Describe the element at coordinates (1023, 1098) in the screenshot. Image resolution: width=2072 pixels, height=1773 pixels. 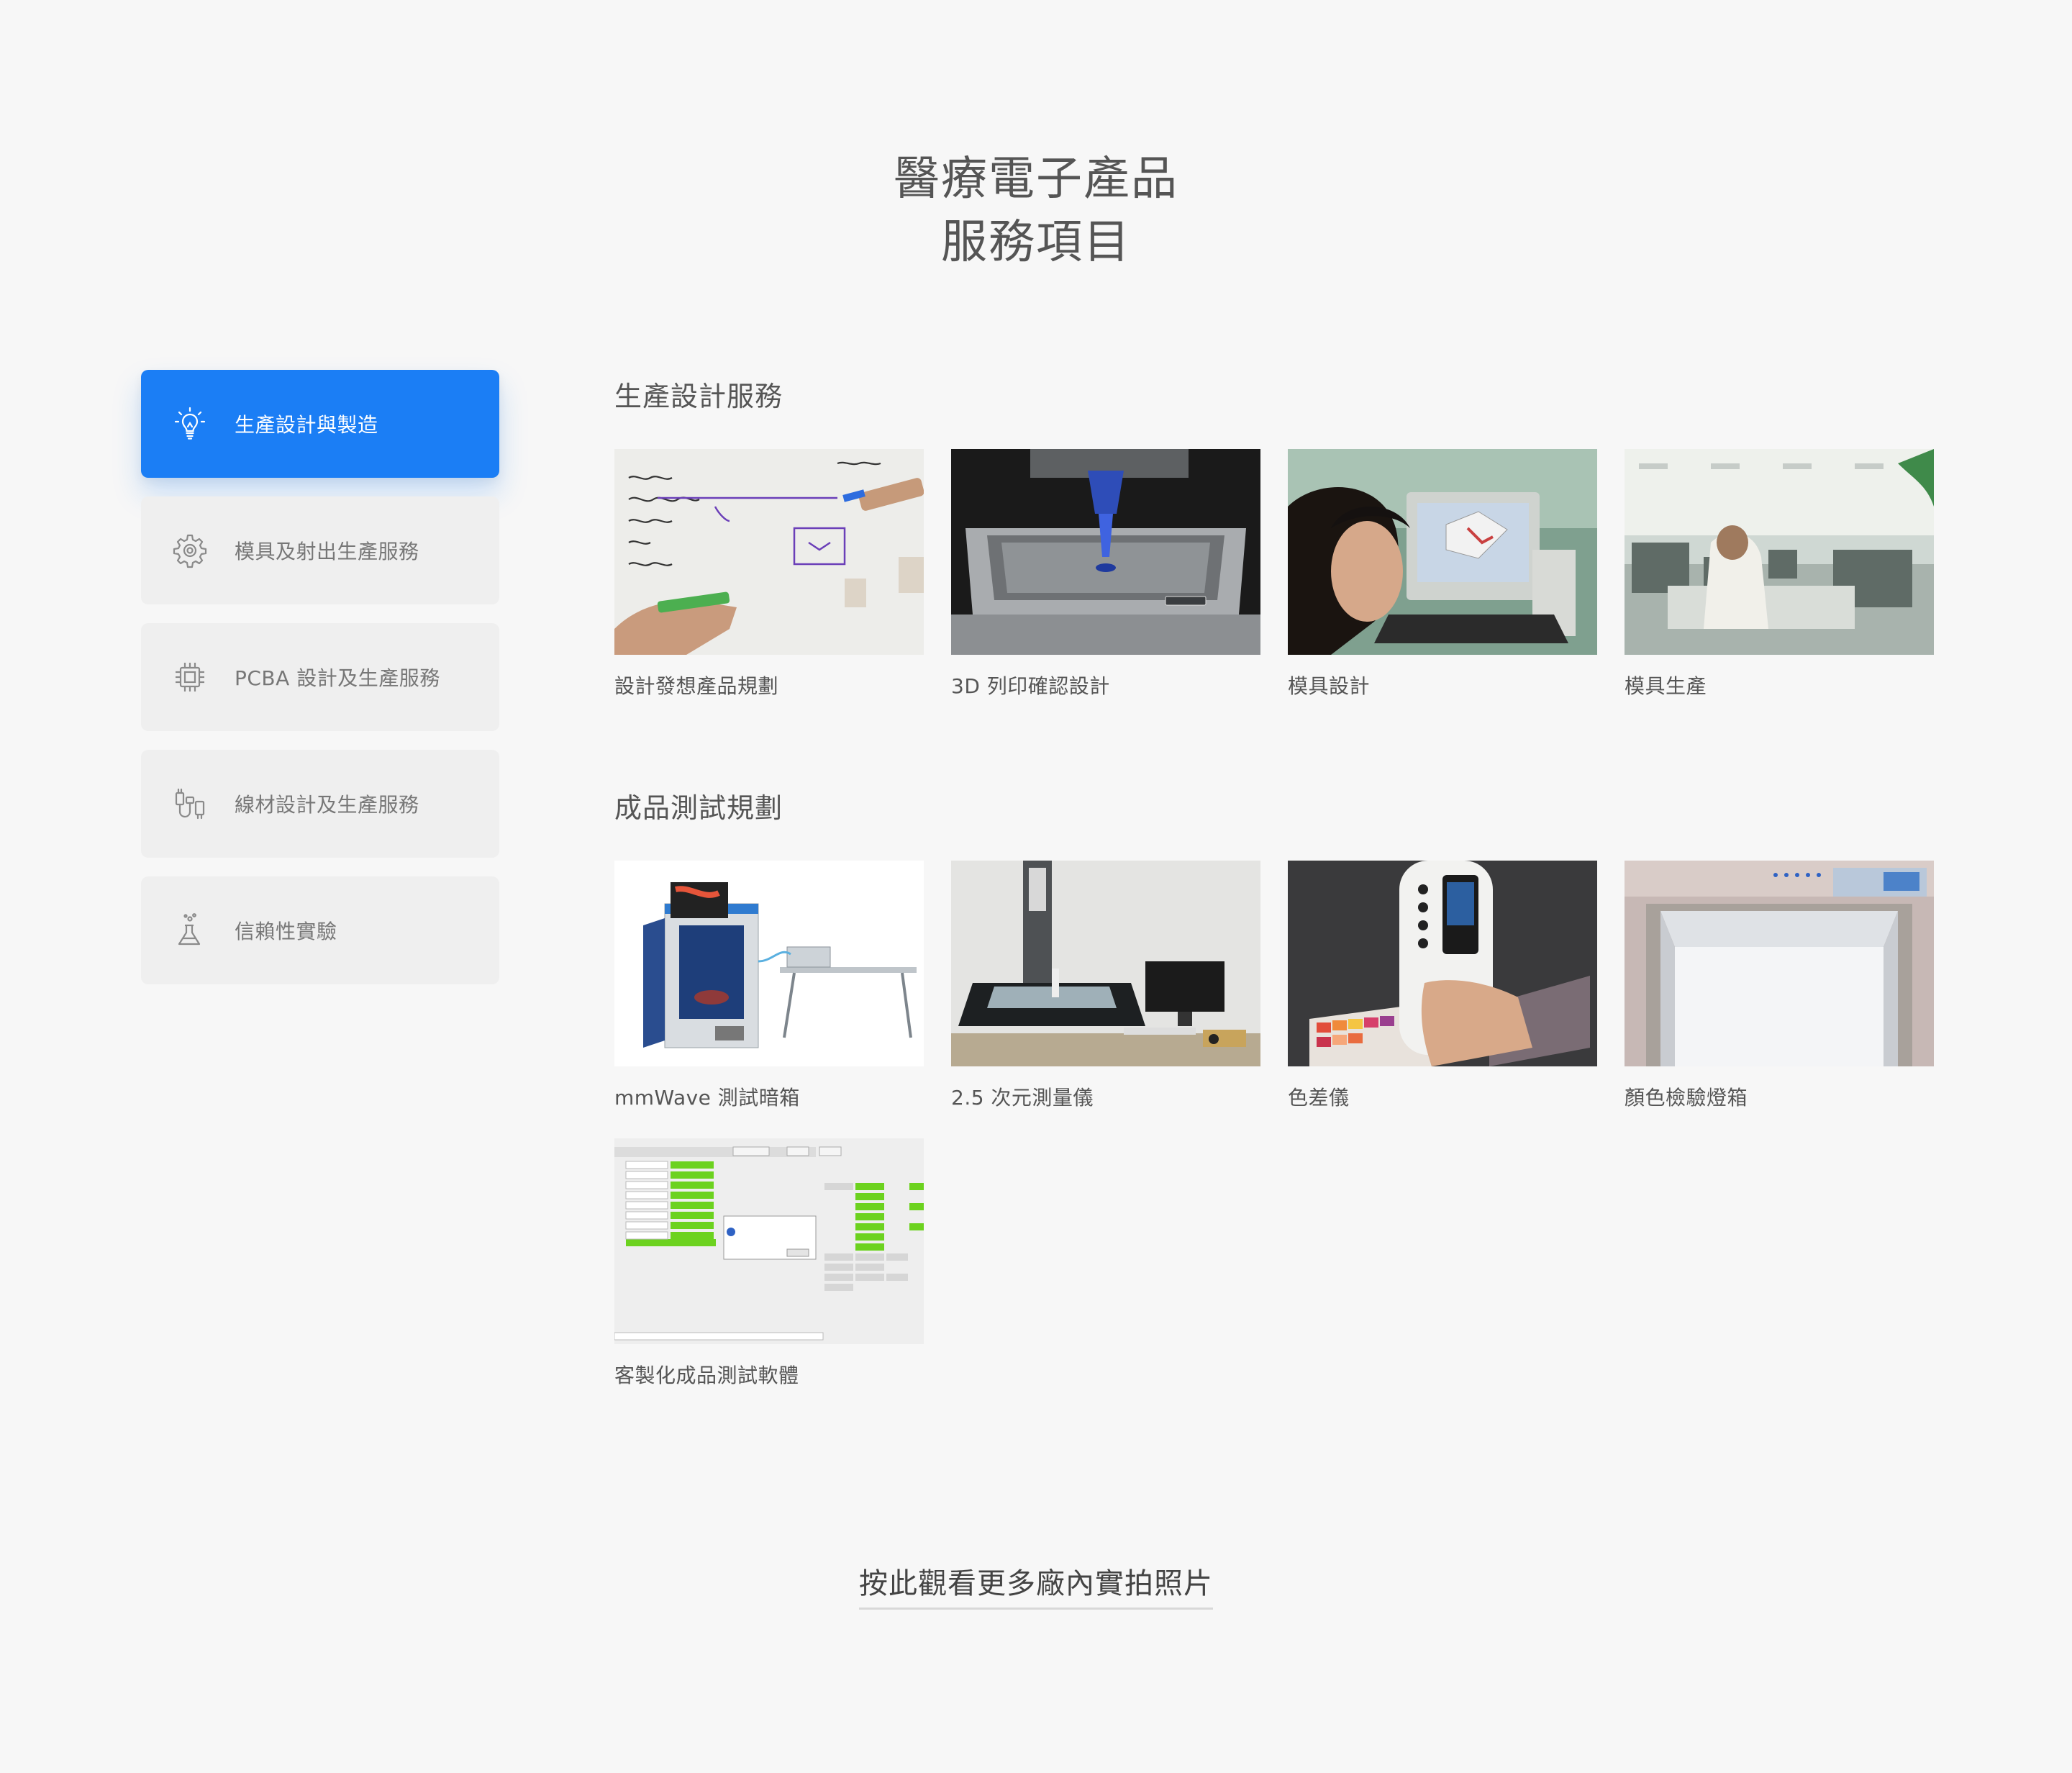
I see `card-caption: 2.5 次元測量儀` at that location.